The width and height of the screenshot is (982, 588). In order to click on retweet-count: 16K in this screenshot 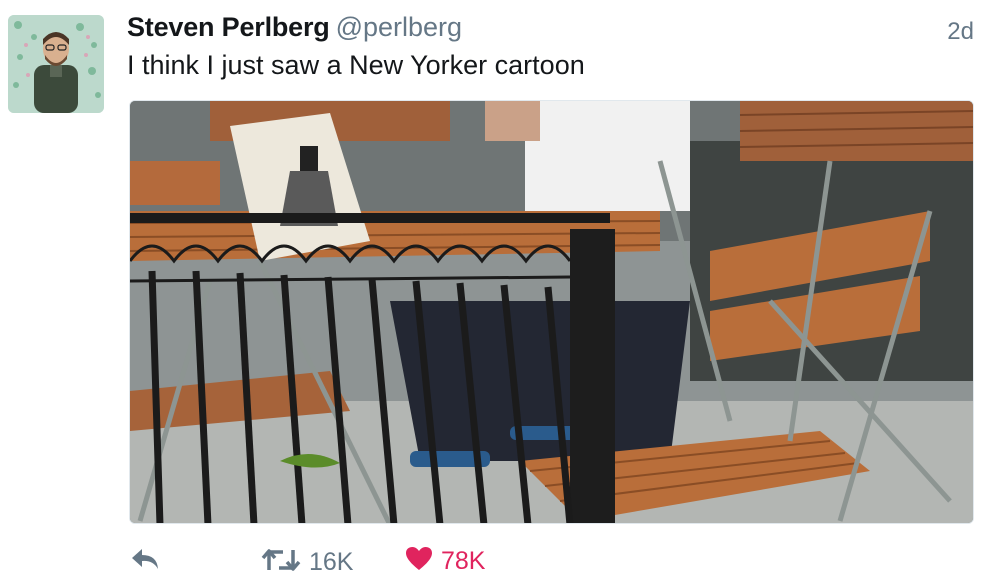, I will do `click(331, 562)`.